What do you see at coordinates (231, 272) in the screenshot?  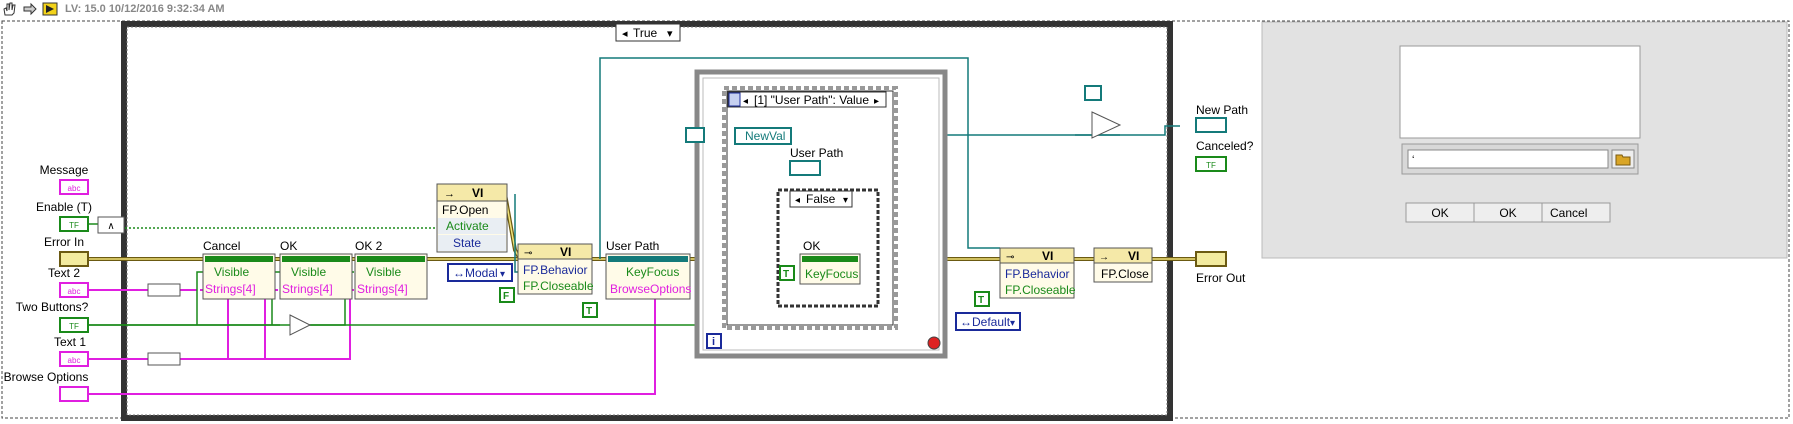 I see `node-cancel-prop-0: Visible` at bounding box center [231, 272].